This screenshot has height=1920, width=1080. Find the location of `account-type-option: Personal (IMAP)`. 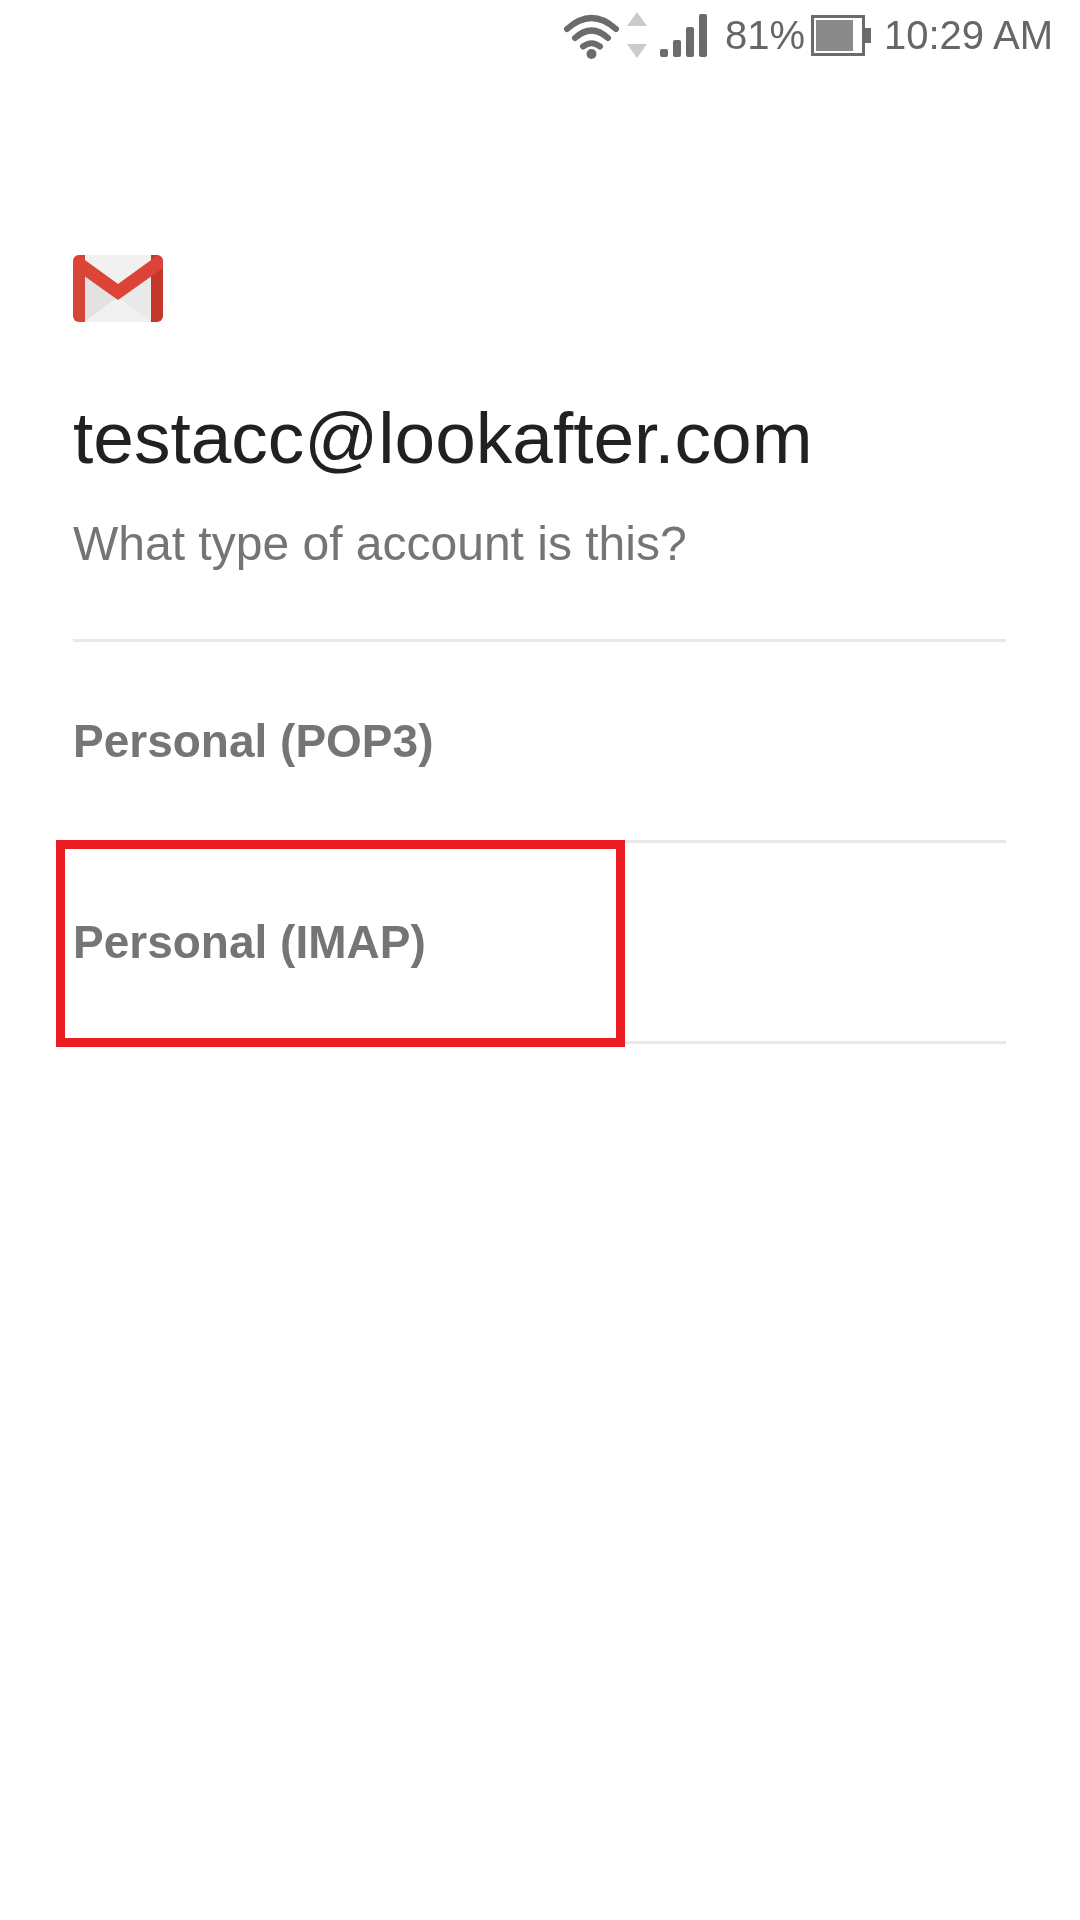

account-type-option: Personal (IMAP) is located at coordinates (539, 943).